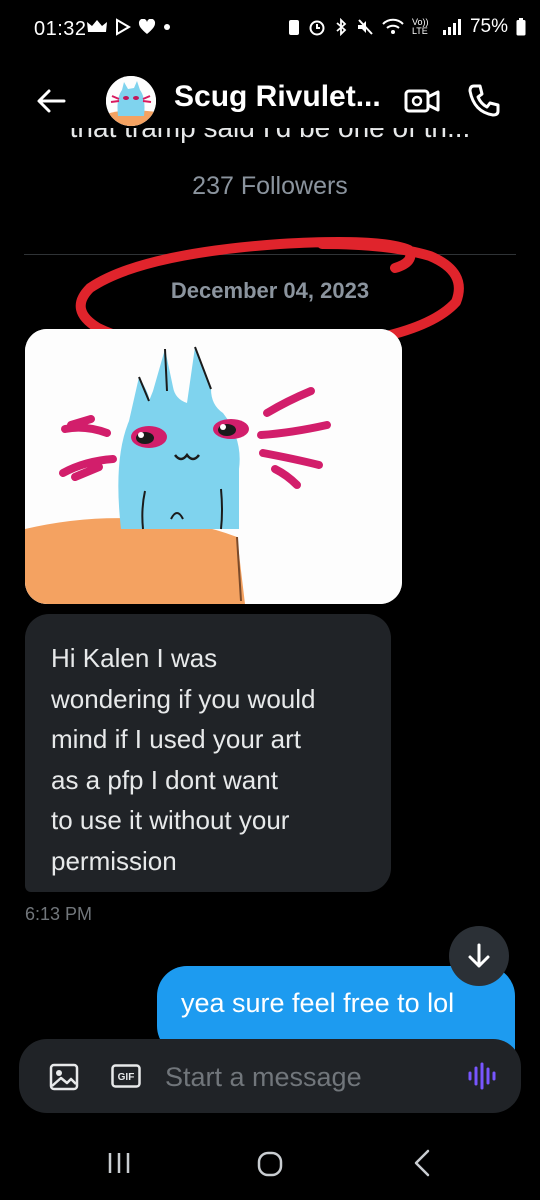 This screenshot has width=540, height=1200. I want to click on network-label: Vo)) LTE, so click(420, 26).